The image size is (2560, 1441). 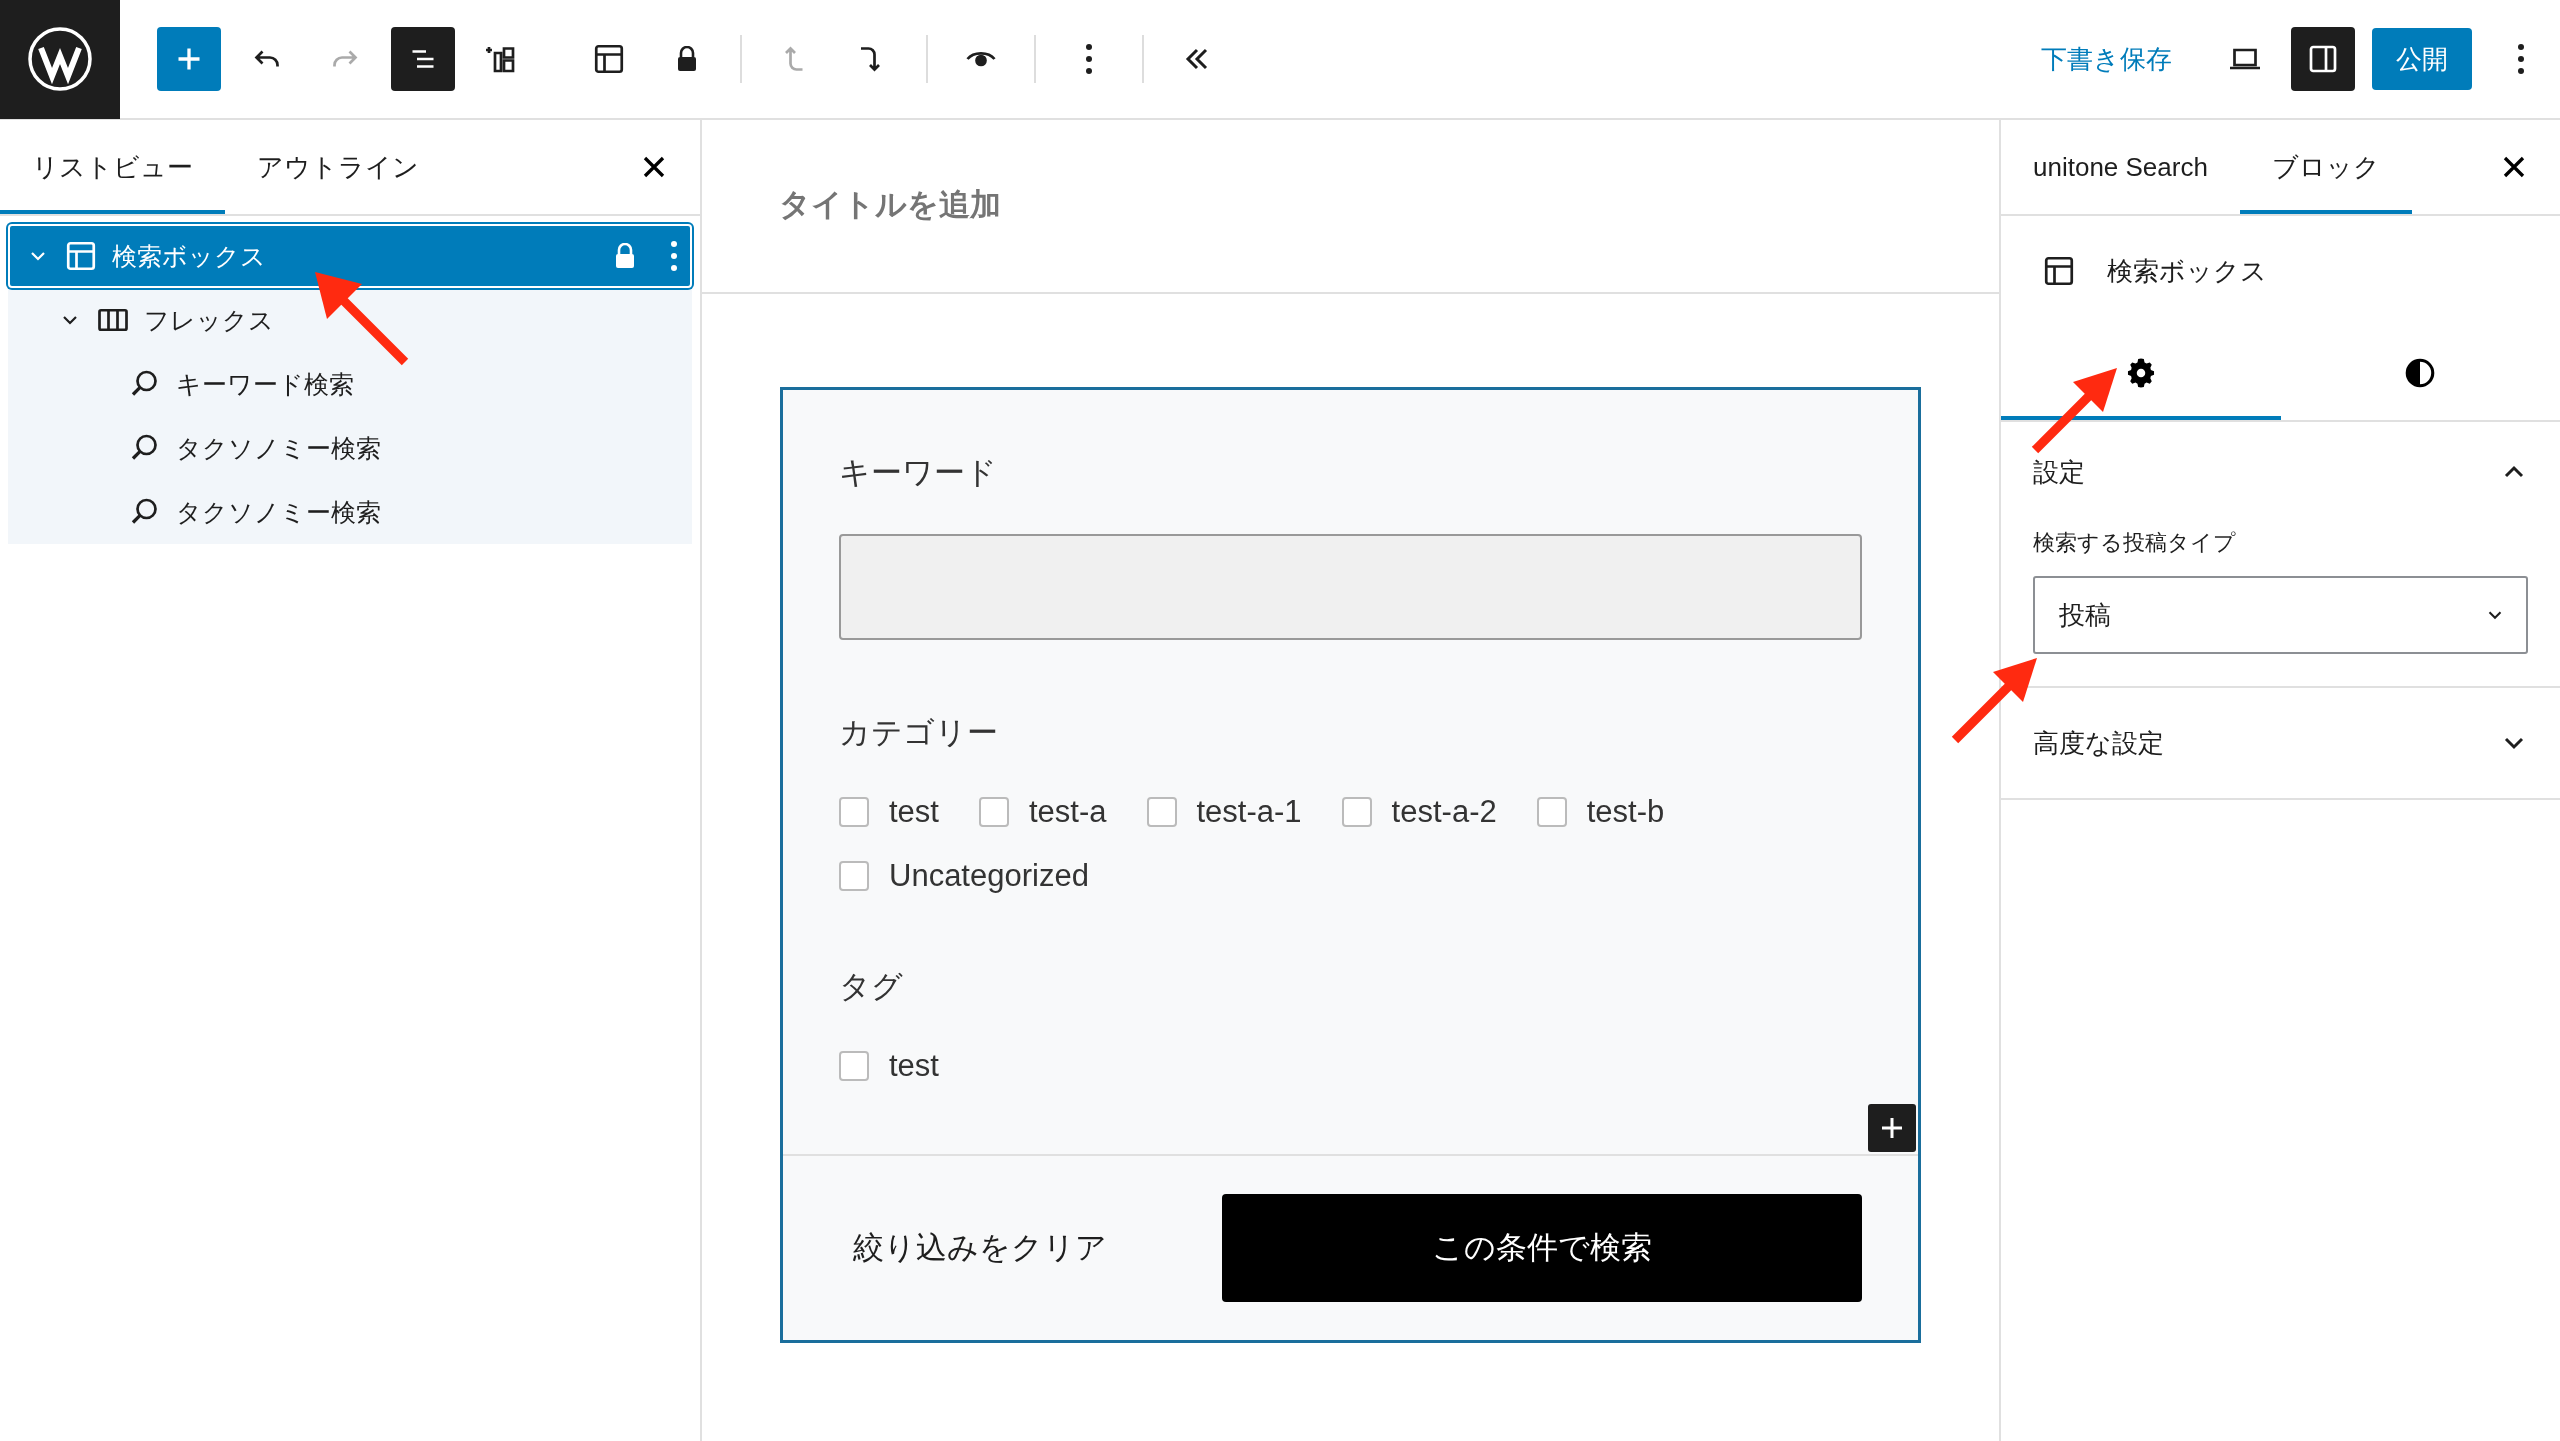 I want to click on checkbox-label: test-a, so click(x=1067, y=812).